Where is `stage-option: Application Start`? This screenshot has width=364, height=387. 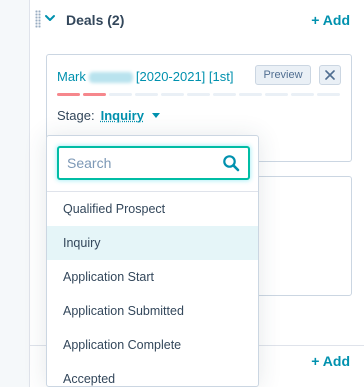 stage-option: Application Start is located at coordinates (152, 277).